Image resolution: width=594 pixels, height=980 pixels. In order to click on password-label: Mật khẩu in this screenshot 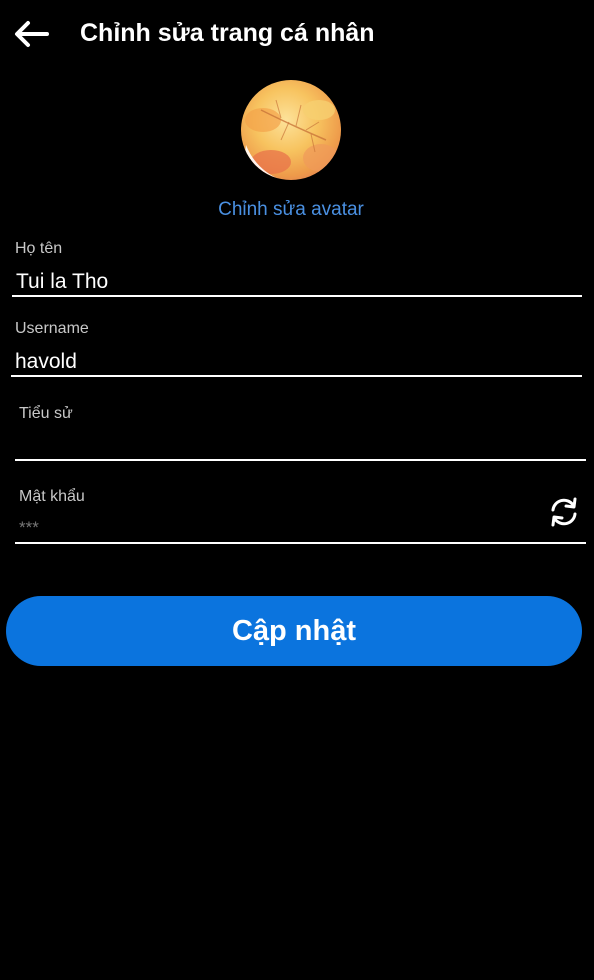, I will do `click(52, 496)`.